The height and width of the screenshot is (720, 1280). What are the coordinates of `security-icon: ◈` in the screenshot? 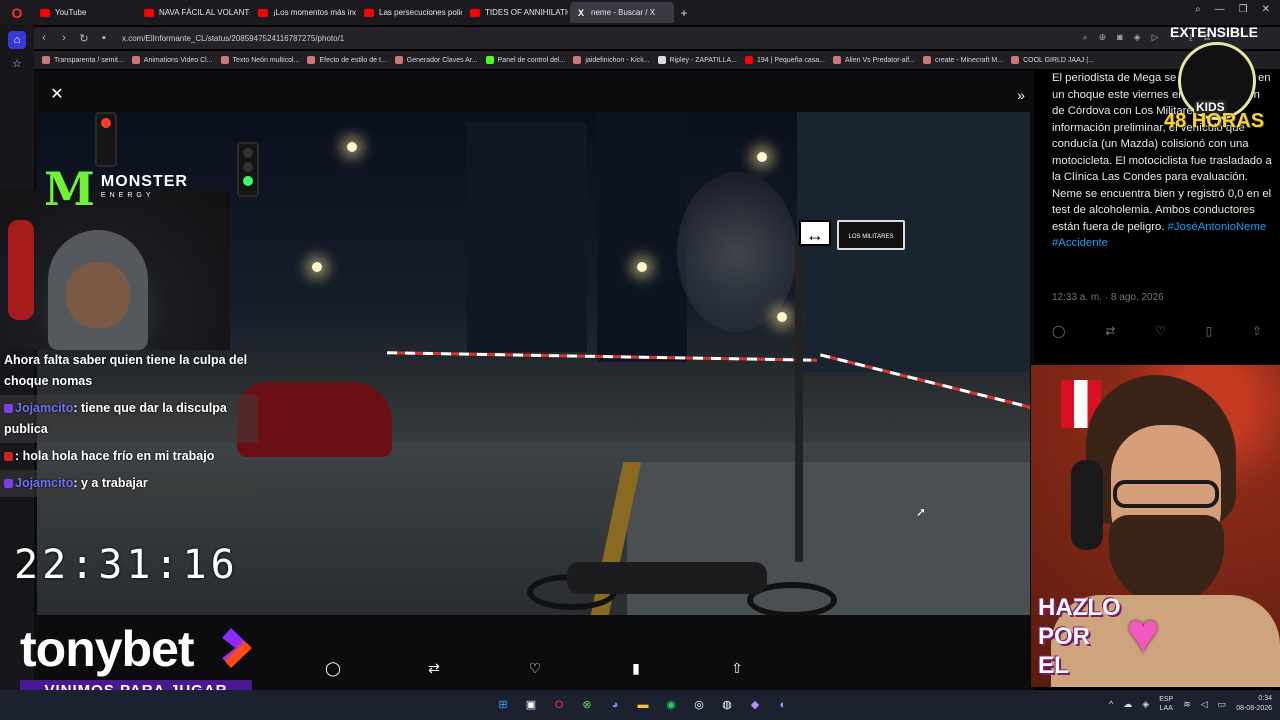 It's located at (1145, 704).